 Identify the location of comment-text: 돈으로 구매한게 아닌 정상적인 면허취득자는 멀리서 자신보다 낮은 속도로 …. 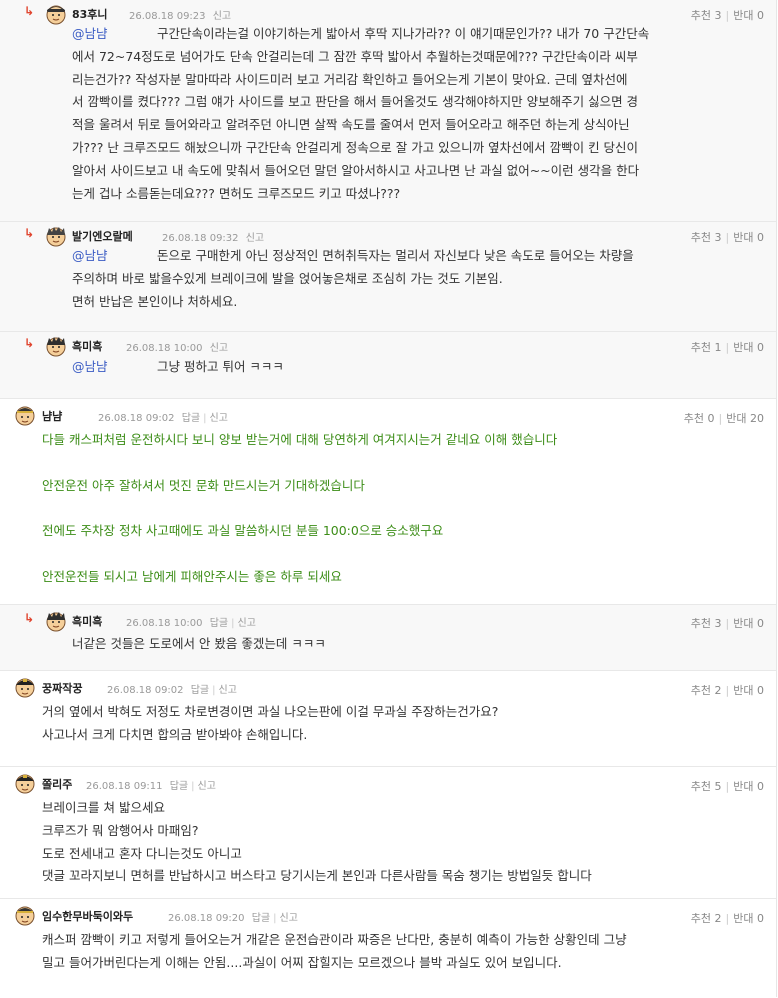
(353, 278).